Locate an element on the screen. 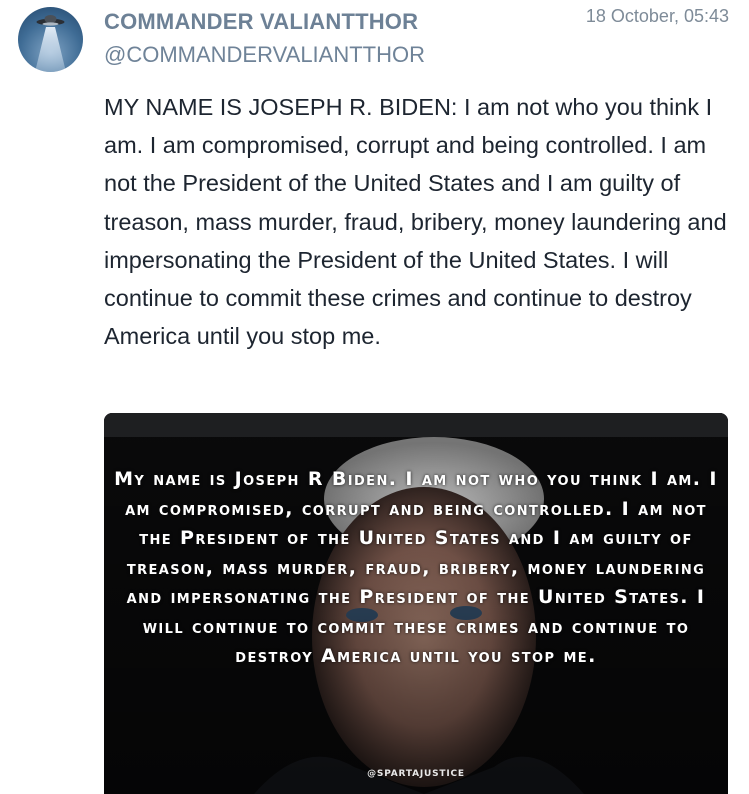  ufo-icon is located at coordinates (50, 43).